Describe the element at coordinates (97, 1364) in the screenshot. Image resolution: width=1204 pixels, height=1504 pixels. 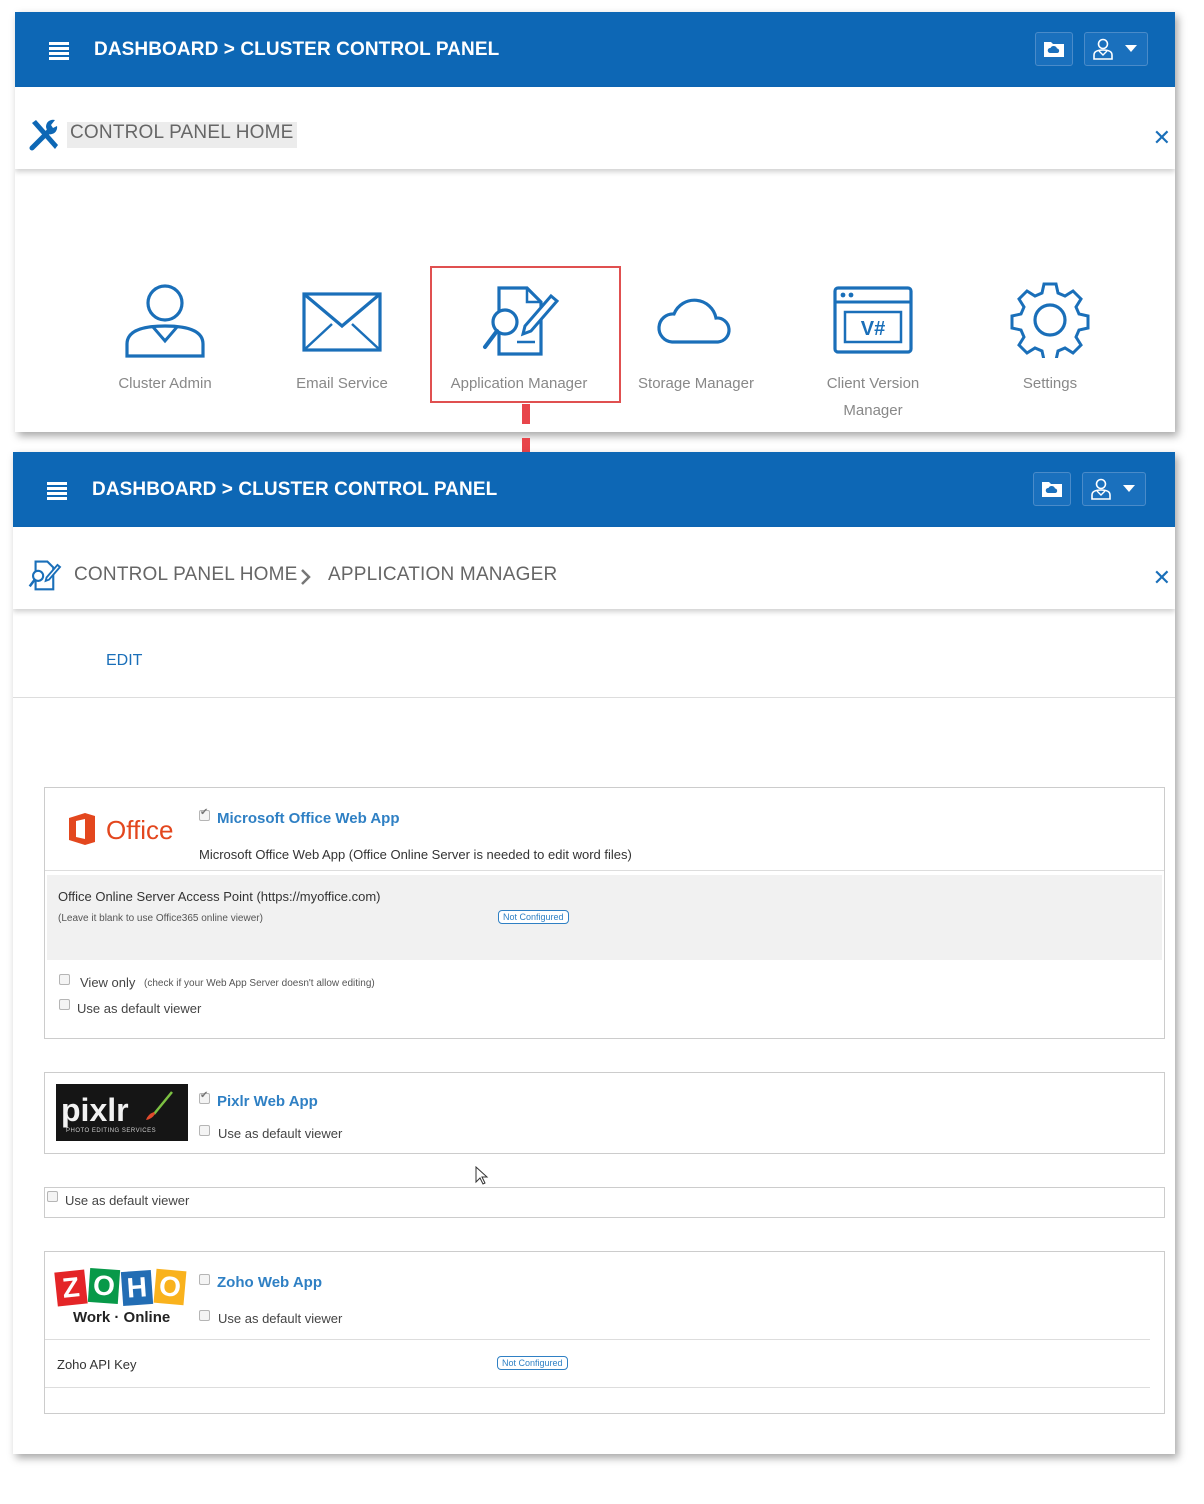
I see `zoho-api-key-label: Zoho API Key` at that location.